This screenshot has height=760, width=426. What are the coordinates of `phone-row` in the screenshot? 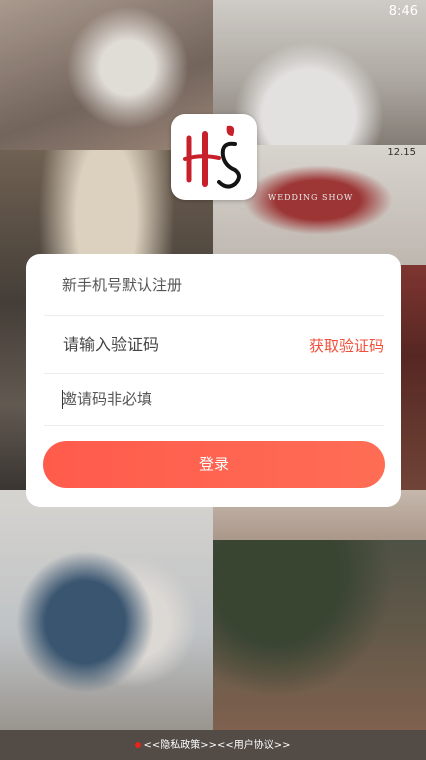 It's located at (214, 285).